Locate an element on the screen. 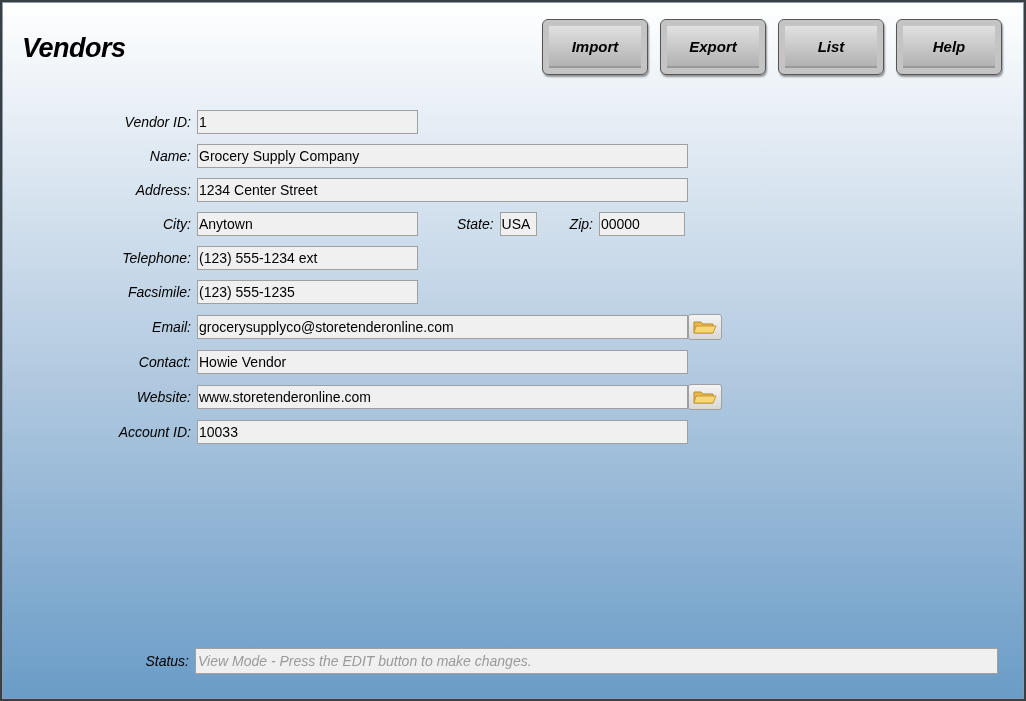 The image size is (1026, 701). input-field: grocerysupplyco@storetenderonline.com is located at coordinates (442, 327).